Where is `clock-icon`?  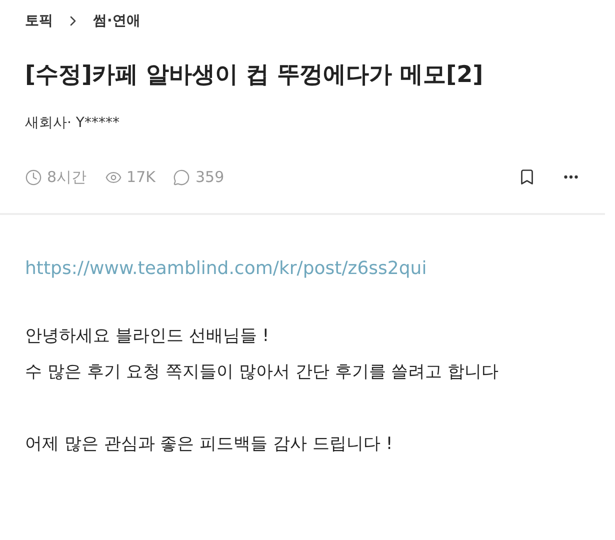 clock-icon is located at coordinates (33, 177).